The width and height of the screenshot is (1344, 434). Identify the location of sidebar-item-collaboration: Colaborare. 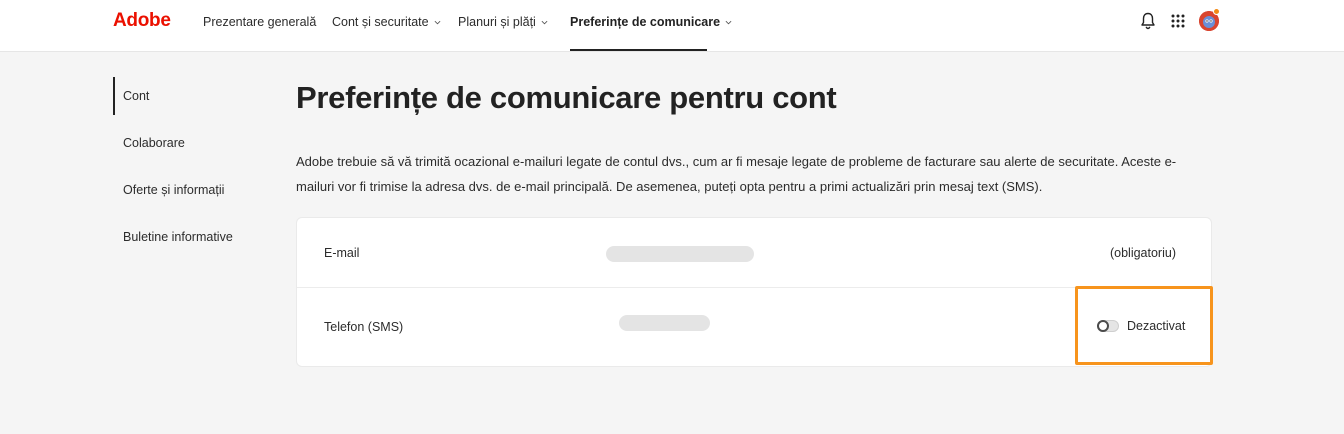
(154, 143).